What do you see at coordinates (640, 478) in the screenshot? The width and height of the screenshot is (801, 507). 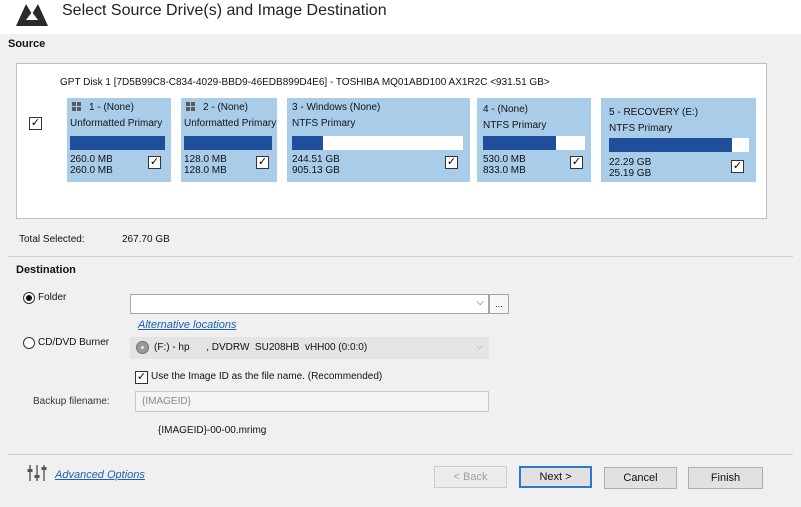 I see `cancel-button: Cancel` at bounding box center [640, 478].